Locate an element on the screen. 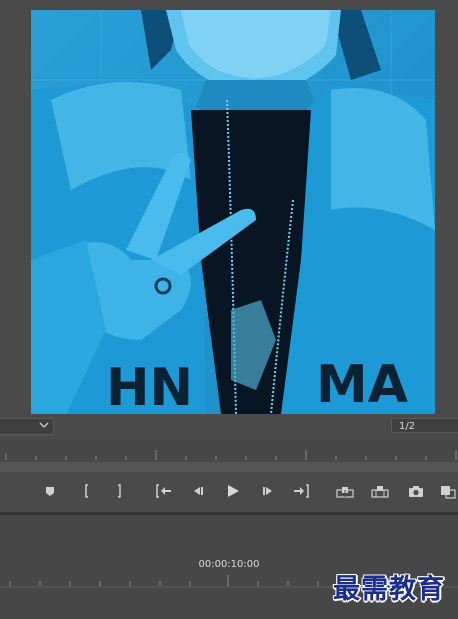  resolution-dropdown: 1/2 is located at coordinates (424, 425).